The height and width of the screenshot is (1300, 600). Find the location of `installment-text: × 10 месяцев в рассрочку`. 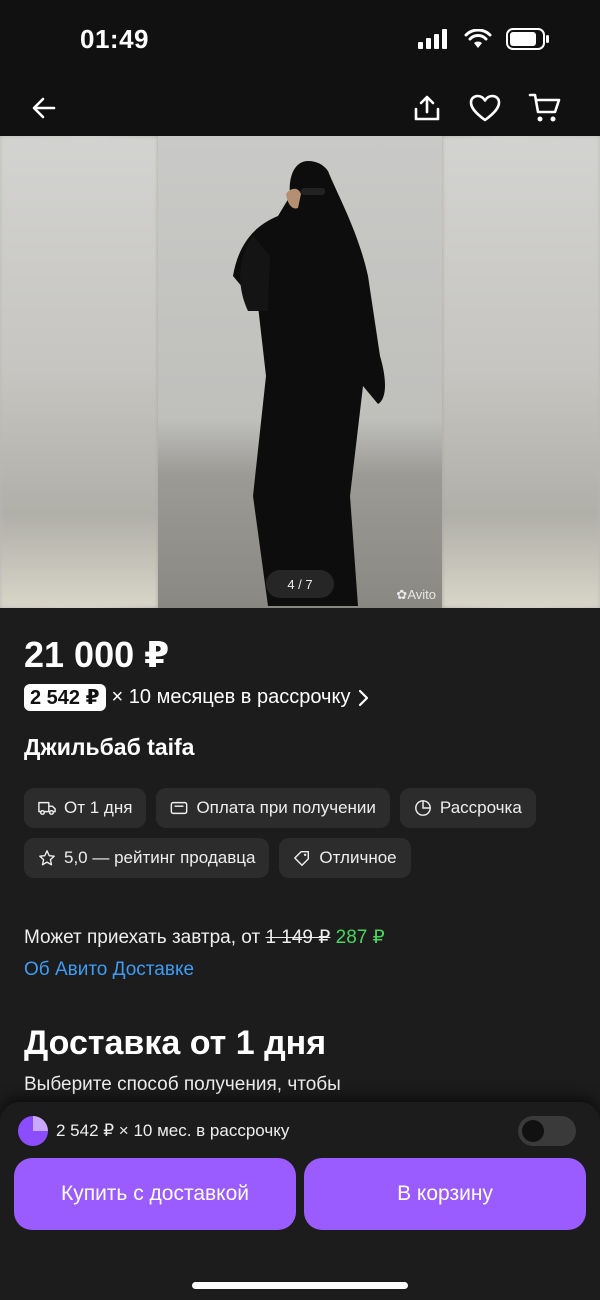

installment-text: × 10 месяцев в рассрочку is located at coordinates (231, 697).